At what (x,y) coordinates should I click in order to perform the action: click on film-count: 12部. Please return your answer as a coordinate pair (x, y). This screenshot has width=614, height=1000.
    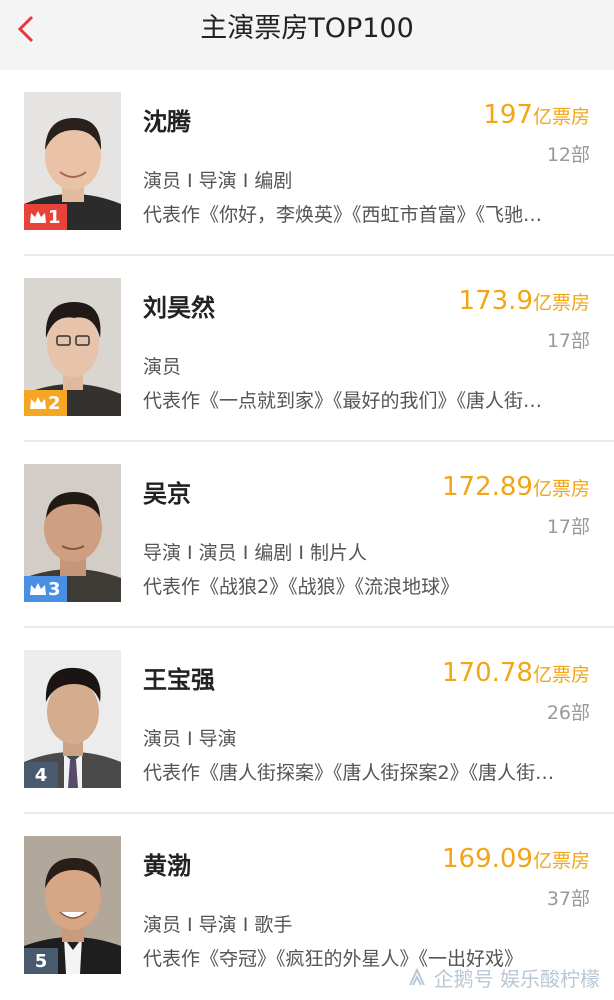
    Looking at the image, I should click on (568, 155).